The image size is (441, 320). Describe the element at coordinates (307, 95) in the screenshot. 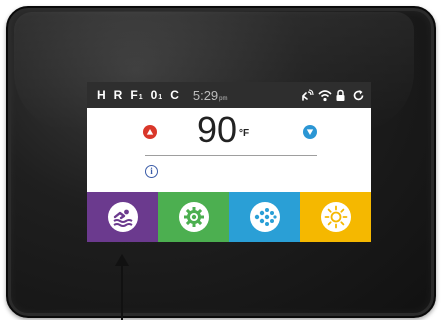

I see `spa-connect-icon` at that location.